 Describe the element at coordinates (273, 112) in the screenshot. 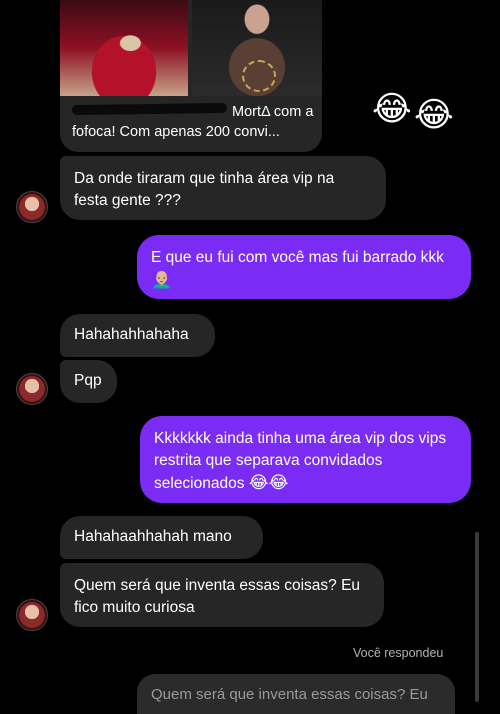

I see `post-caption-line-1: MortΔ com a` at that location.